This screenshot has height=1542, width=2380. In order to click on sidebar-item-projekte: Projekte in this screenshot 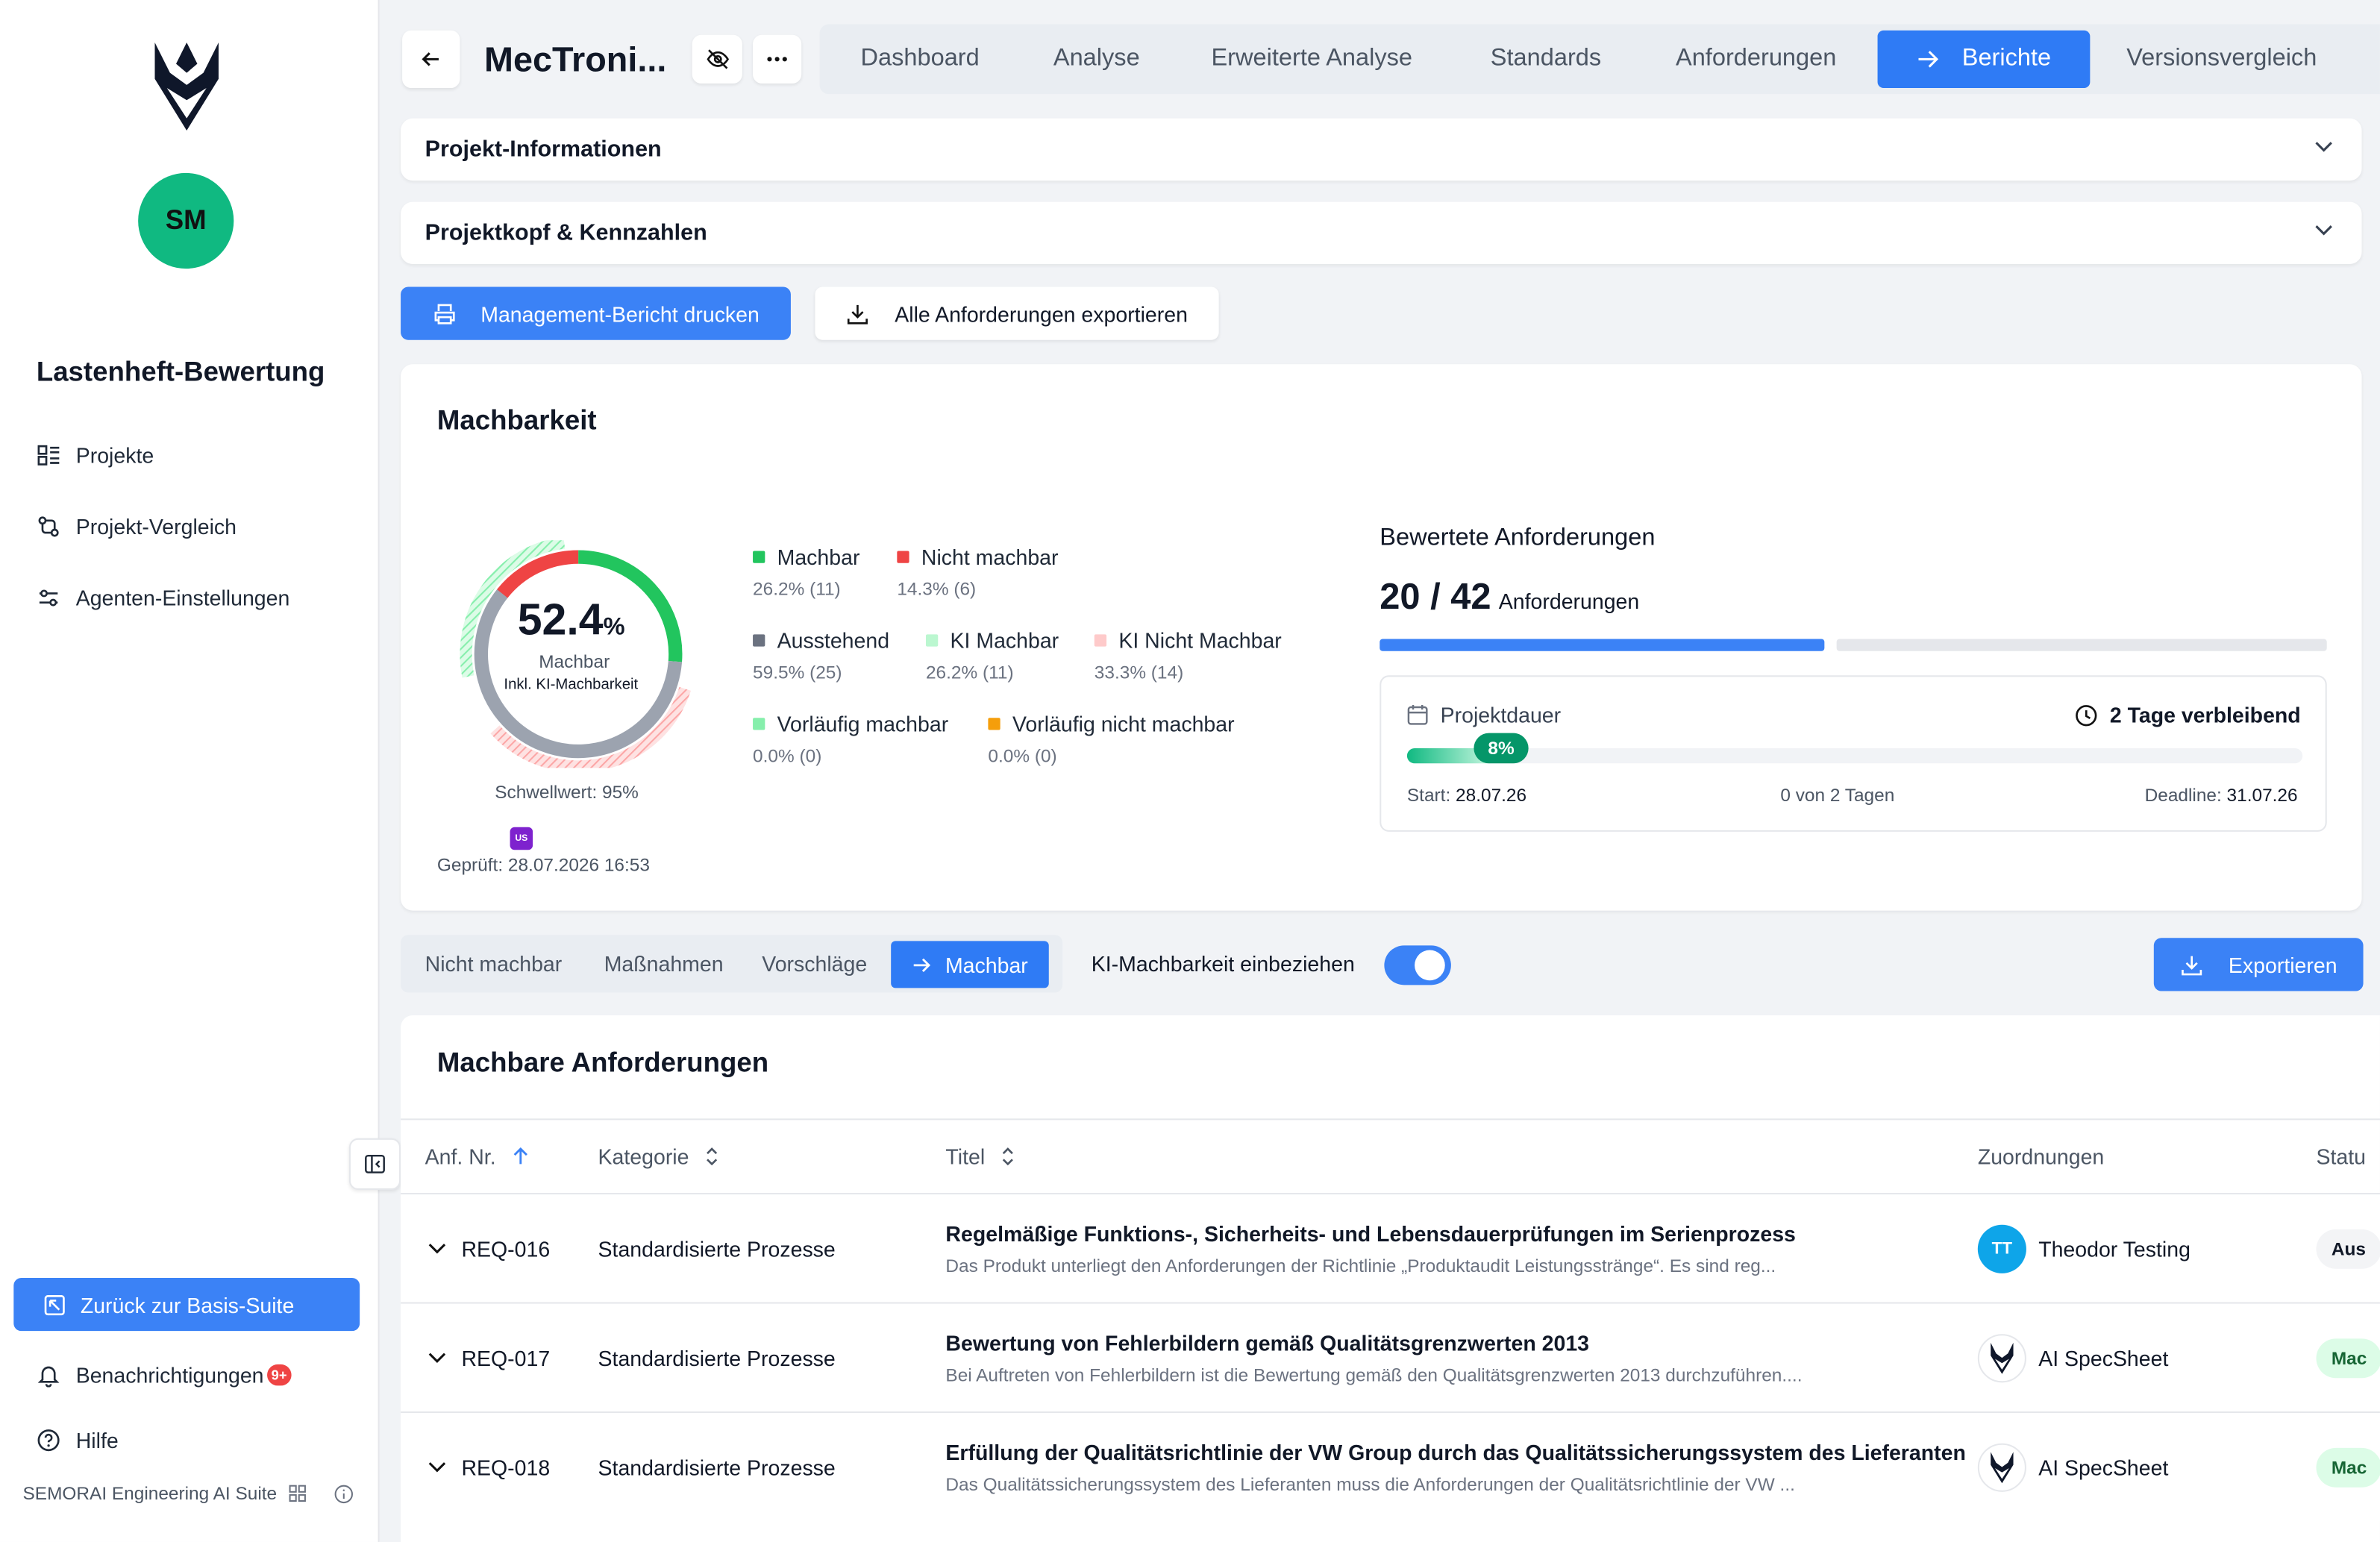, I will do `click(95, 455)`.